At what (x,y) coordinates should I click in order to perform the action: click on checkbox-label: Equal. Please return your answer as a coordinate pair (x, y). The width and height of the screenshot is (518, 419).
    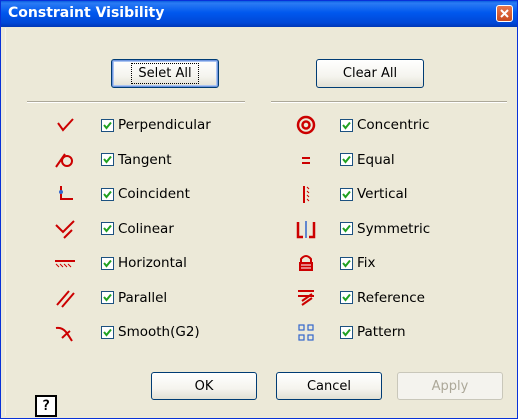
    Looking at the image, I should click on (376, 159).